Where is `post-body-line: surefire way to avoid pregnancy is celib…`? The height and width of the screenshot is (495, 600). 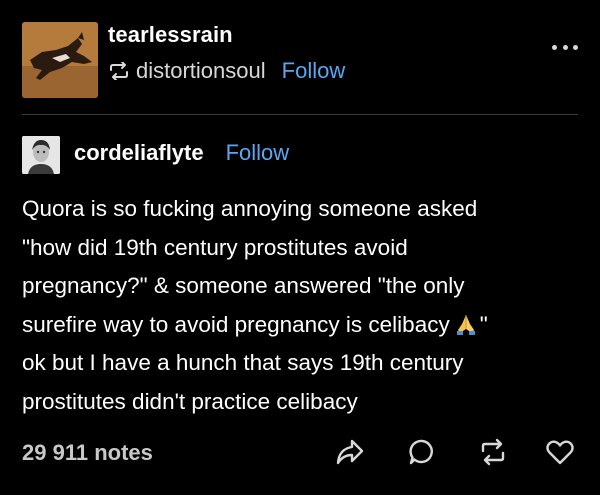 post-body-line: surefire way to avoid pregnancy is celib… is located at coordinates (236, 324).